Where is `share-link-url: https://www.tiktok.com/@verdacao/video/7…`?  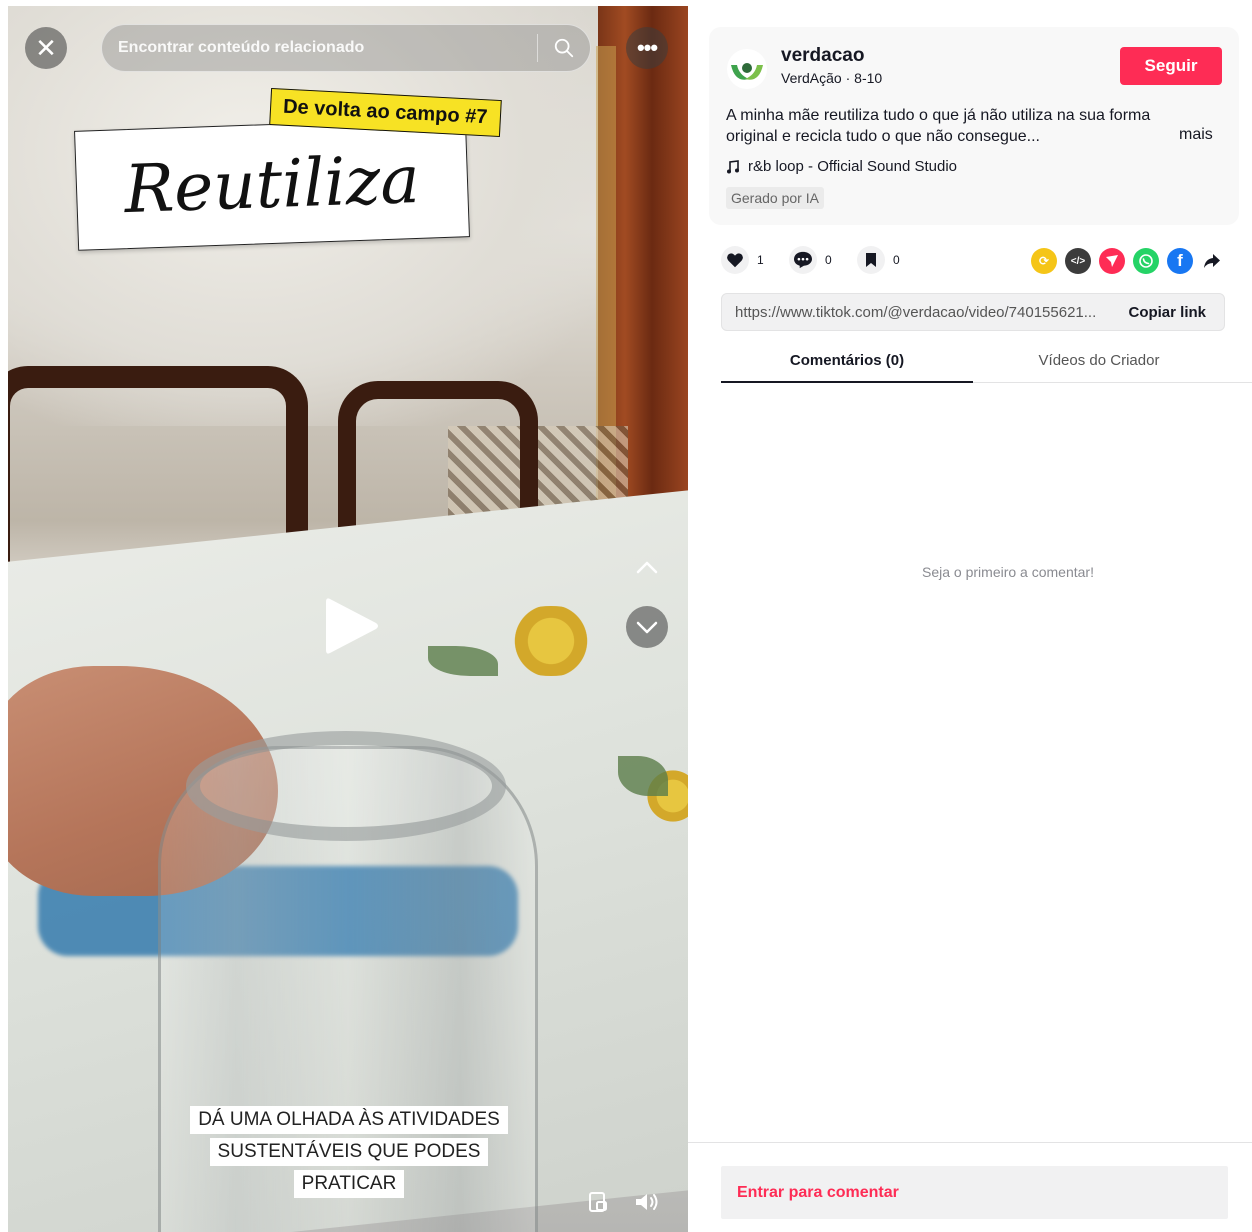 share-link-url: https://www.tiktok.com/@verdacao/video/7… is located at coordinates (920, 312).